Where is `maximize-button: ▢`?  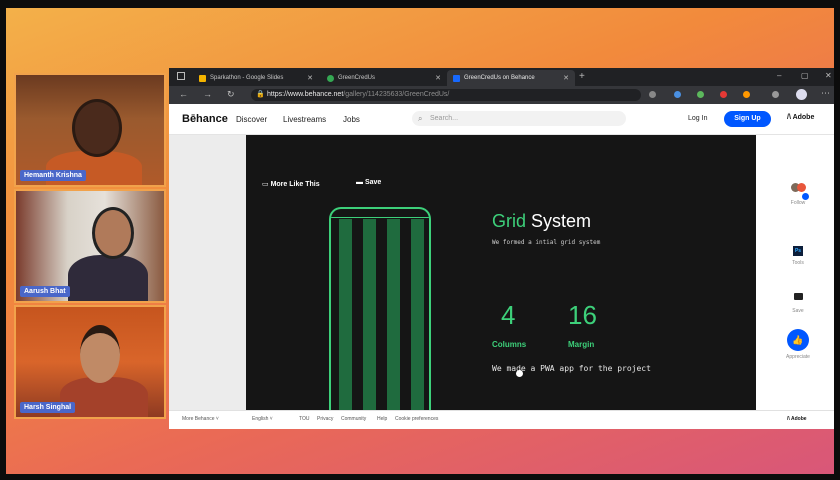
maximize-button: ▢ is located at coordinates (805, 75).